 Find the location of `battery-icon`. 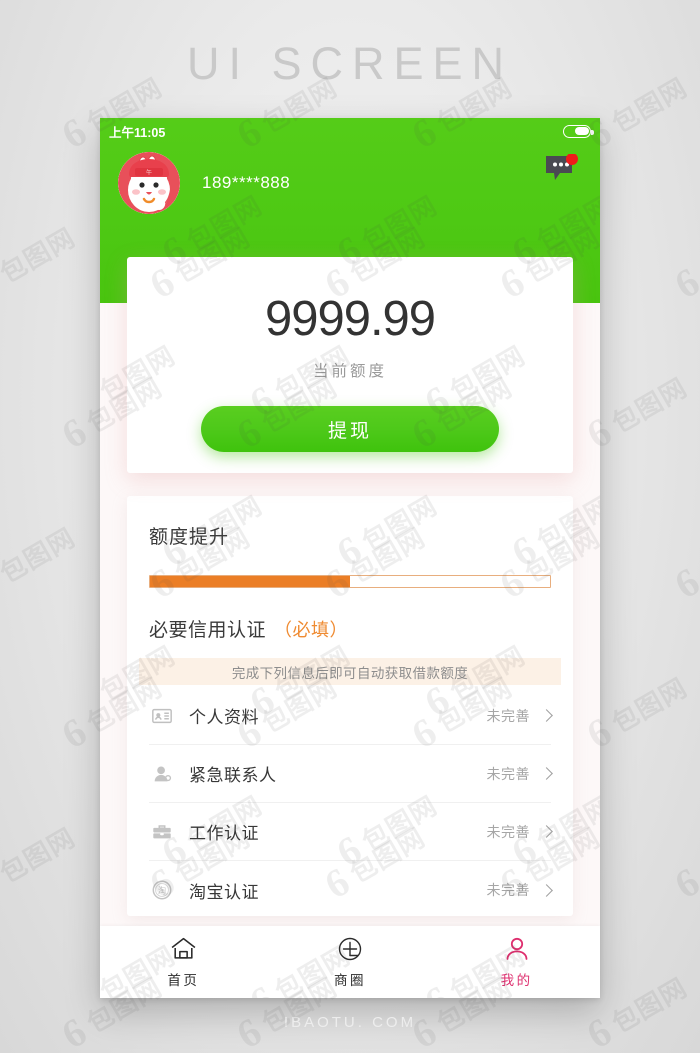

battery-icon is located at coordinates (578, 131).